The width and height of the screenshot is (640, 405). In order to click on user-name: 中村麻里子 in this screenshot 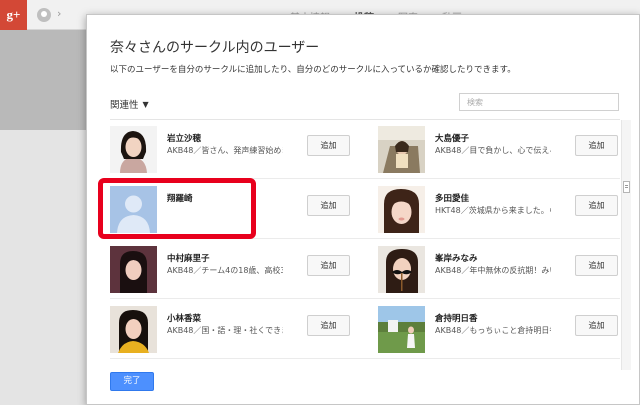, I will do `click(188, 258)`.